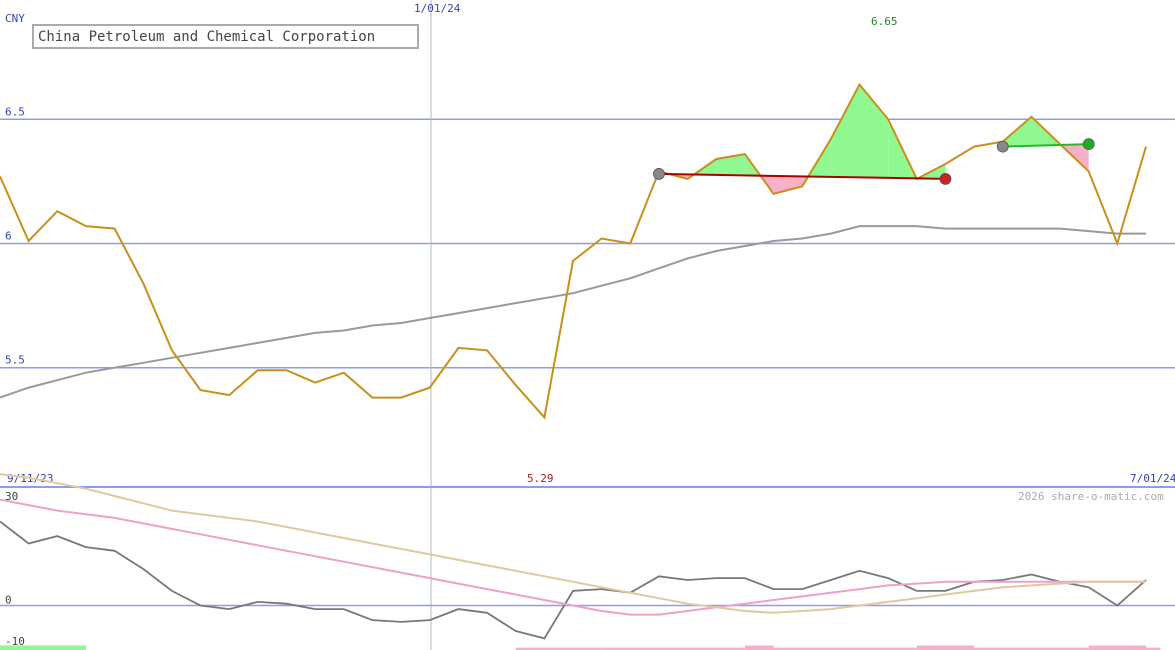 The height and width of the screenshot is (650, 1175). Describe the element at coordinates (1091, 496) in the screenshot. I see `watermark: 2026 share-o-matic.com` at that location.